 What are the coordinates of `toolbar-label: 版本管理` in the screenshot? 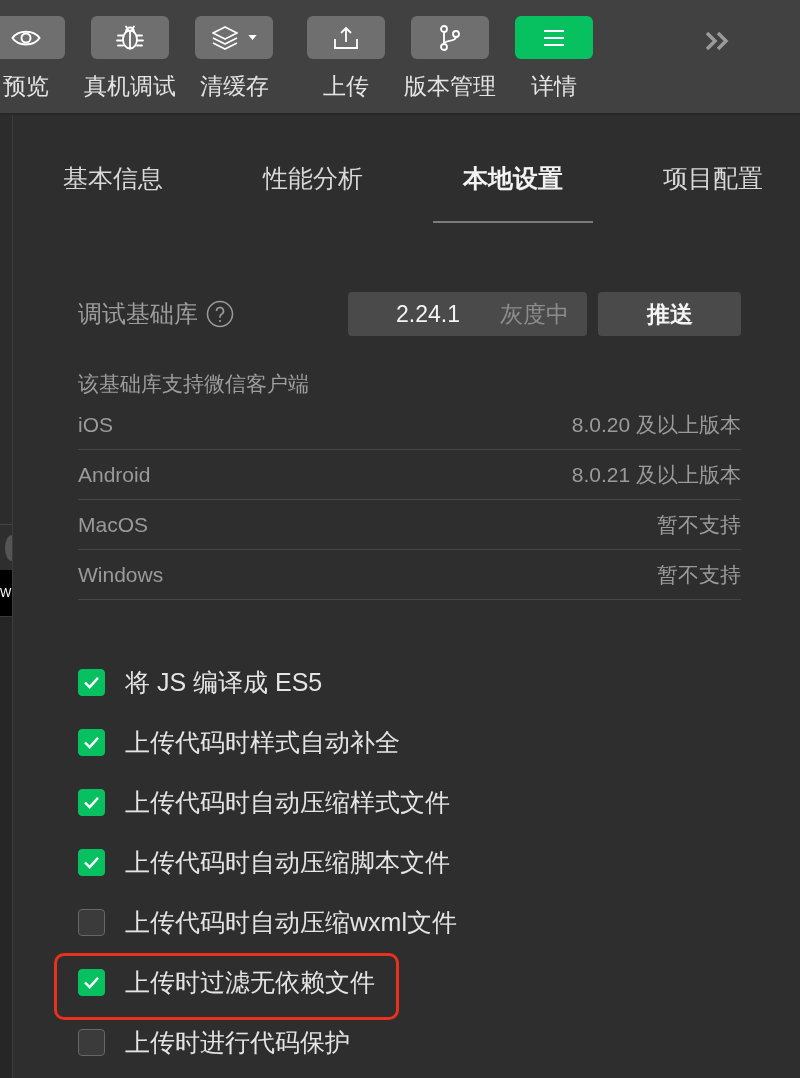 It's located at (450, 86).